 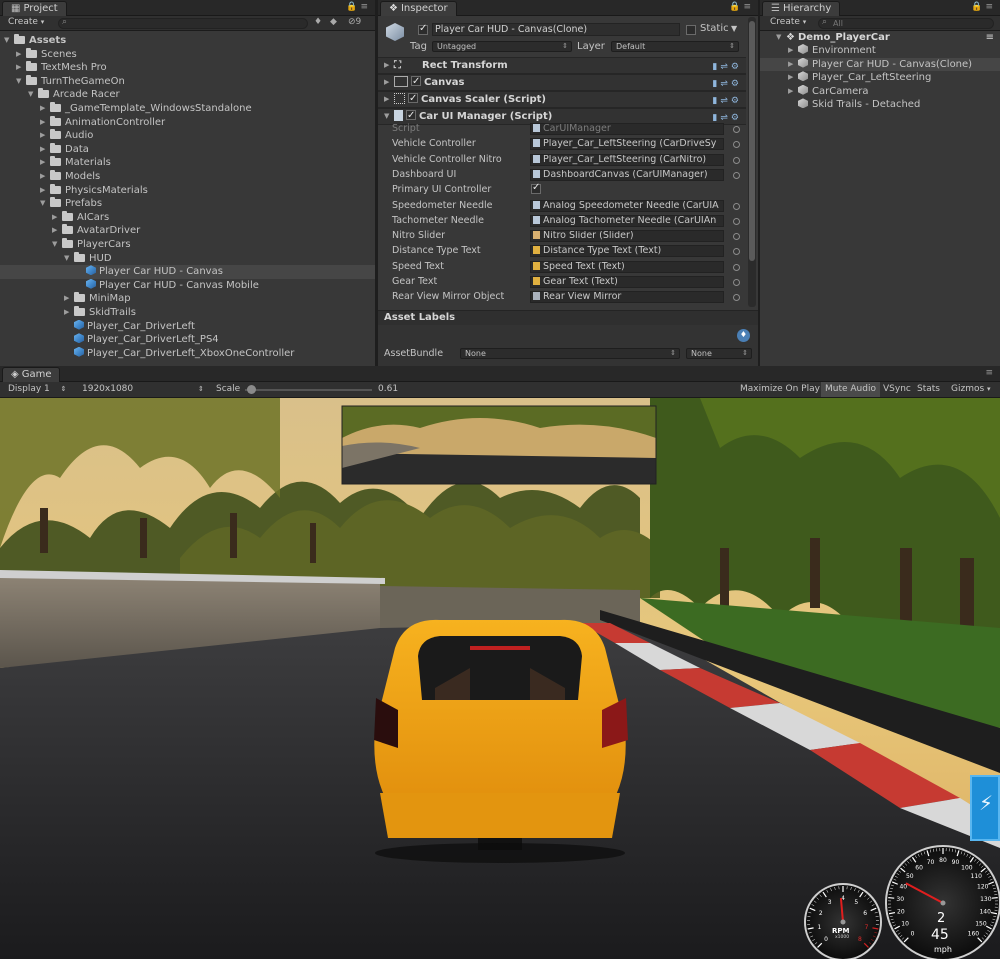 I want to click on object-reference-field: Gear Text (Text), so click(x=627, y=282).